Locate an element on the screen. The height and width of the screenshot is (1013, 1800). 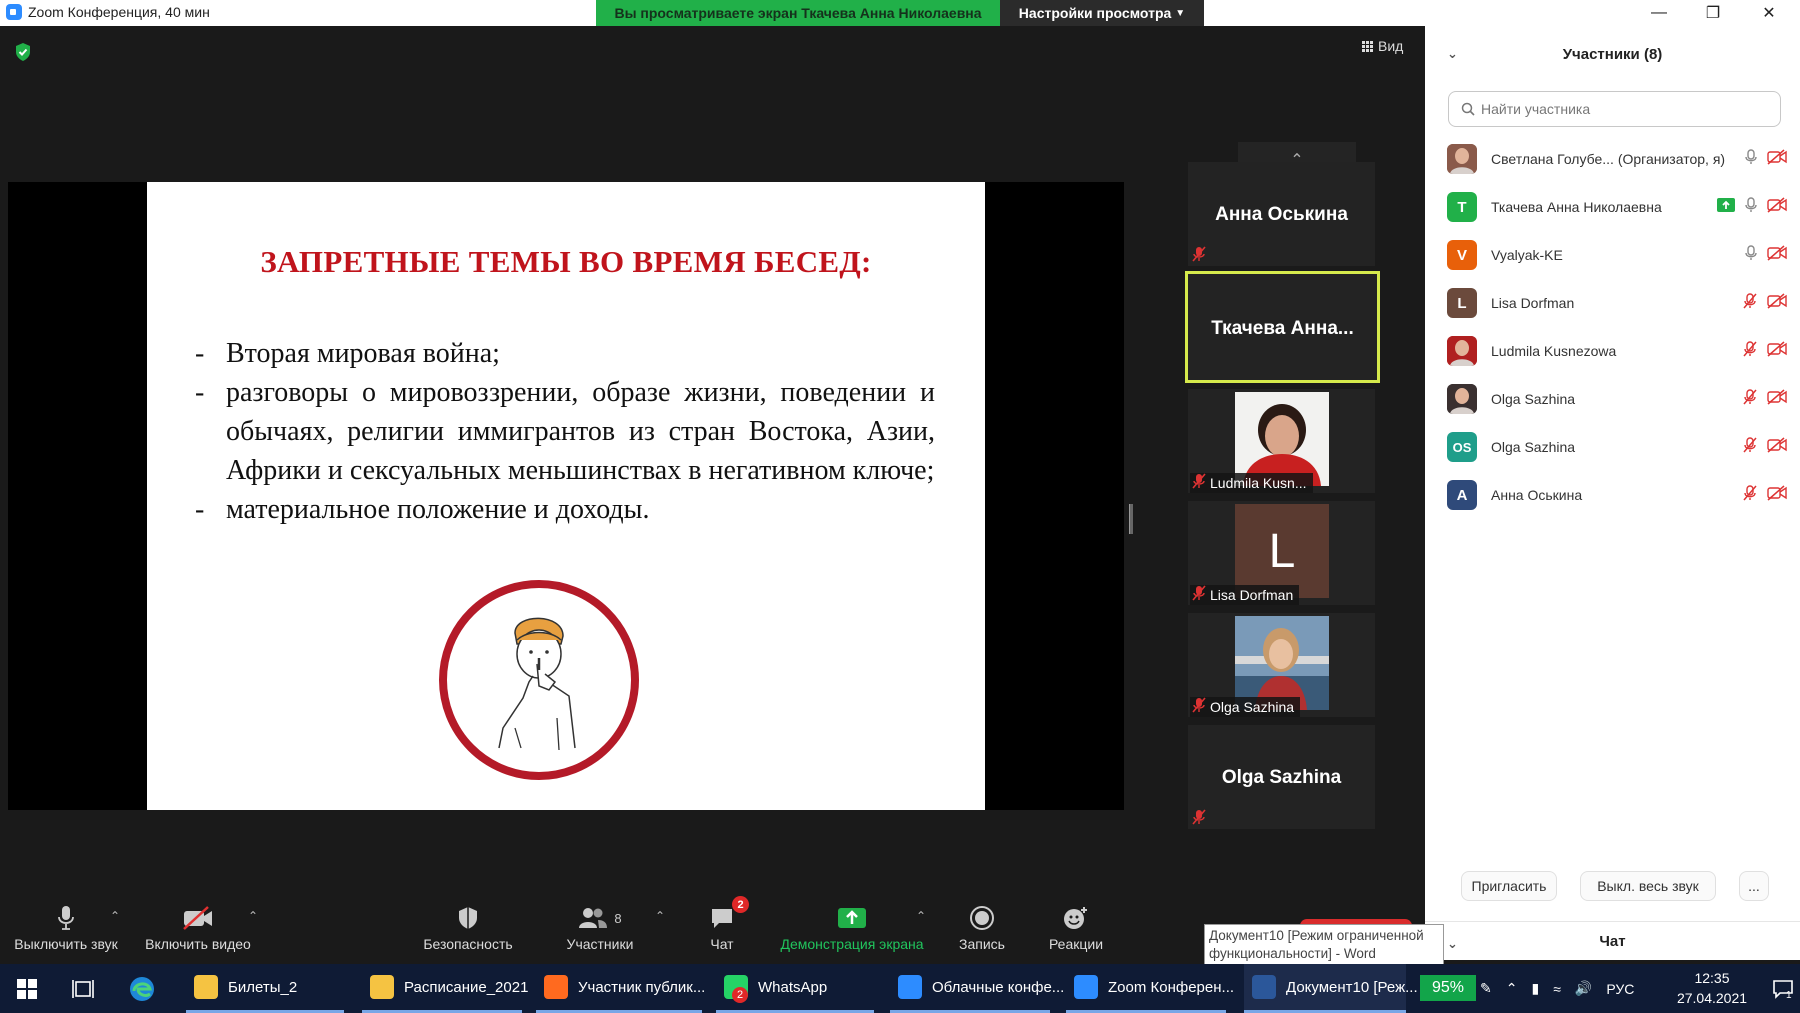
resize-handle is located at coordinates (1131, 519).